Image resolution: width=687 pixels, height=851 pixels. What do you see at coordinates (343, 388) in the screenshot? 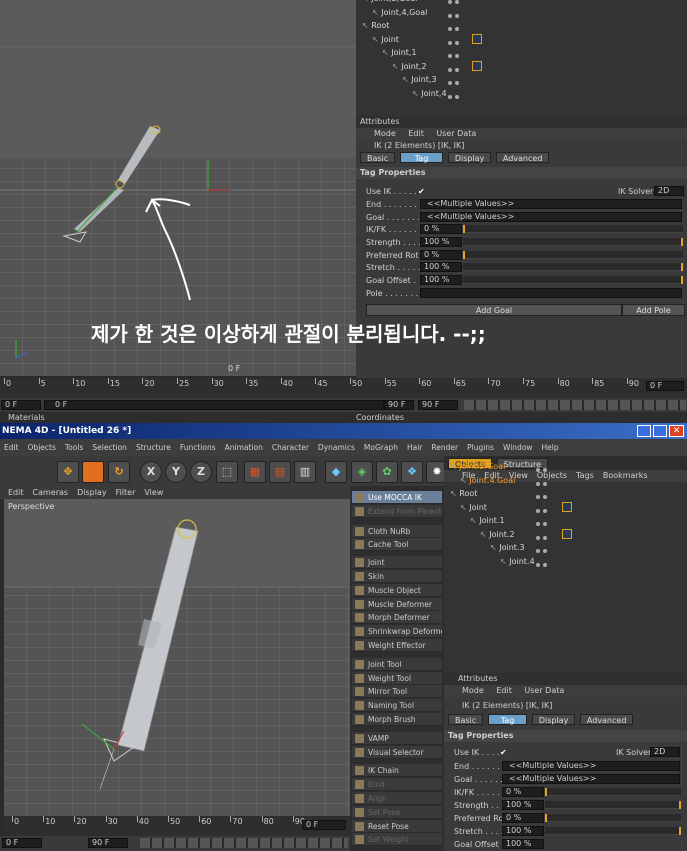
I see `top-timeline-ruler: 0 5 10 15 20 25 30 35 40 45 50 55 60 65 70 75 80 85 90 0 F` at bounding box center [343, 388].